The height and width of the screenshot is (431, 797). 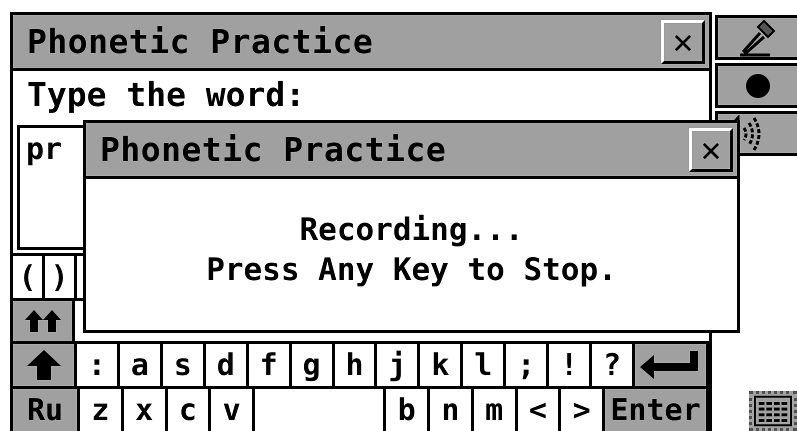 I want to click on double-up-arrow-icon, so click(x=42, y=321).